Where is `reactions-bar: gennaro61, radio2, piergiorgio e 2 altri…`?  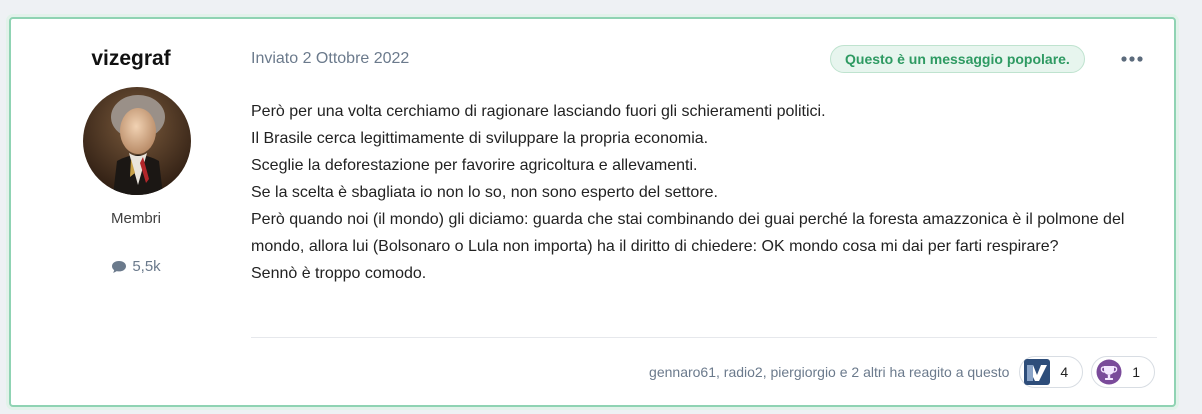 reactions-bar: gennaro61, radio2, piergiorgio e 2 altri… is located at coordinates (902, 372).